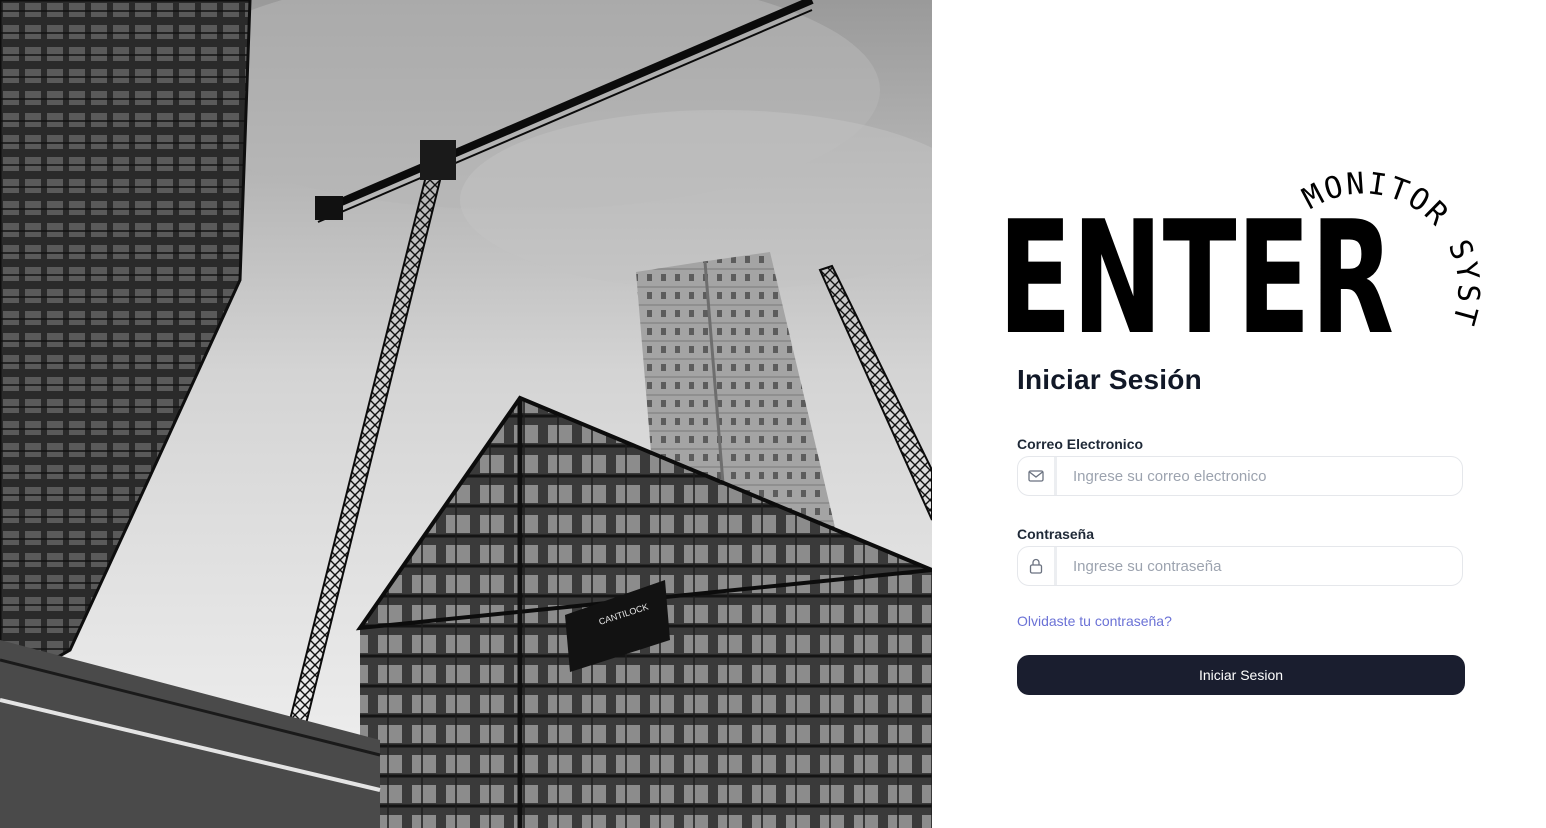 The image size is (1546, 828). Describe the element at coordinates (1080, 444) in the screenshot. I see `email-label: Correo Electronico` at that location.